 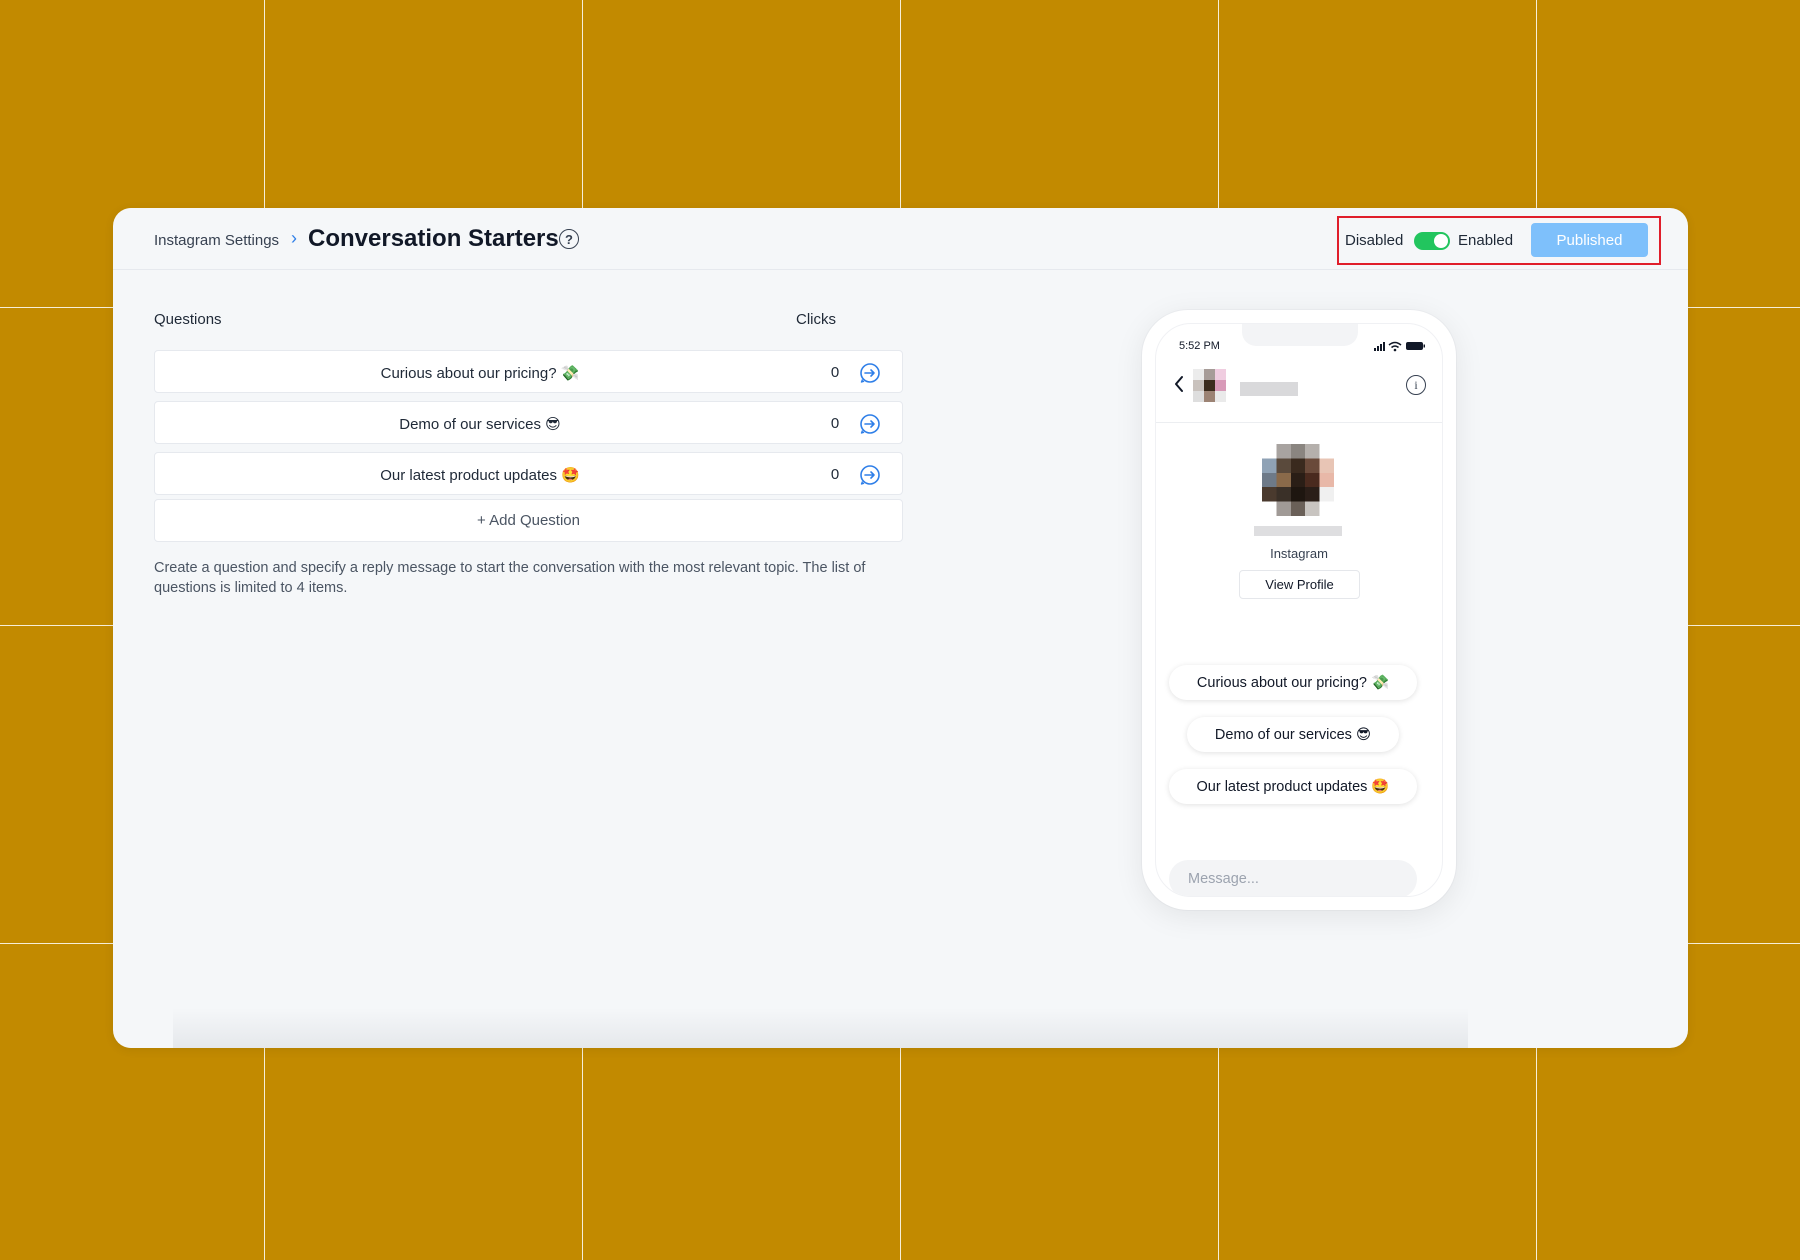 I want to click on question-row: Curious about our pricing? 💸 0, so click(x=528, y=371).